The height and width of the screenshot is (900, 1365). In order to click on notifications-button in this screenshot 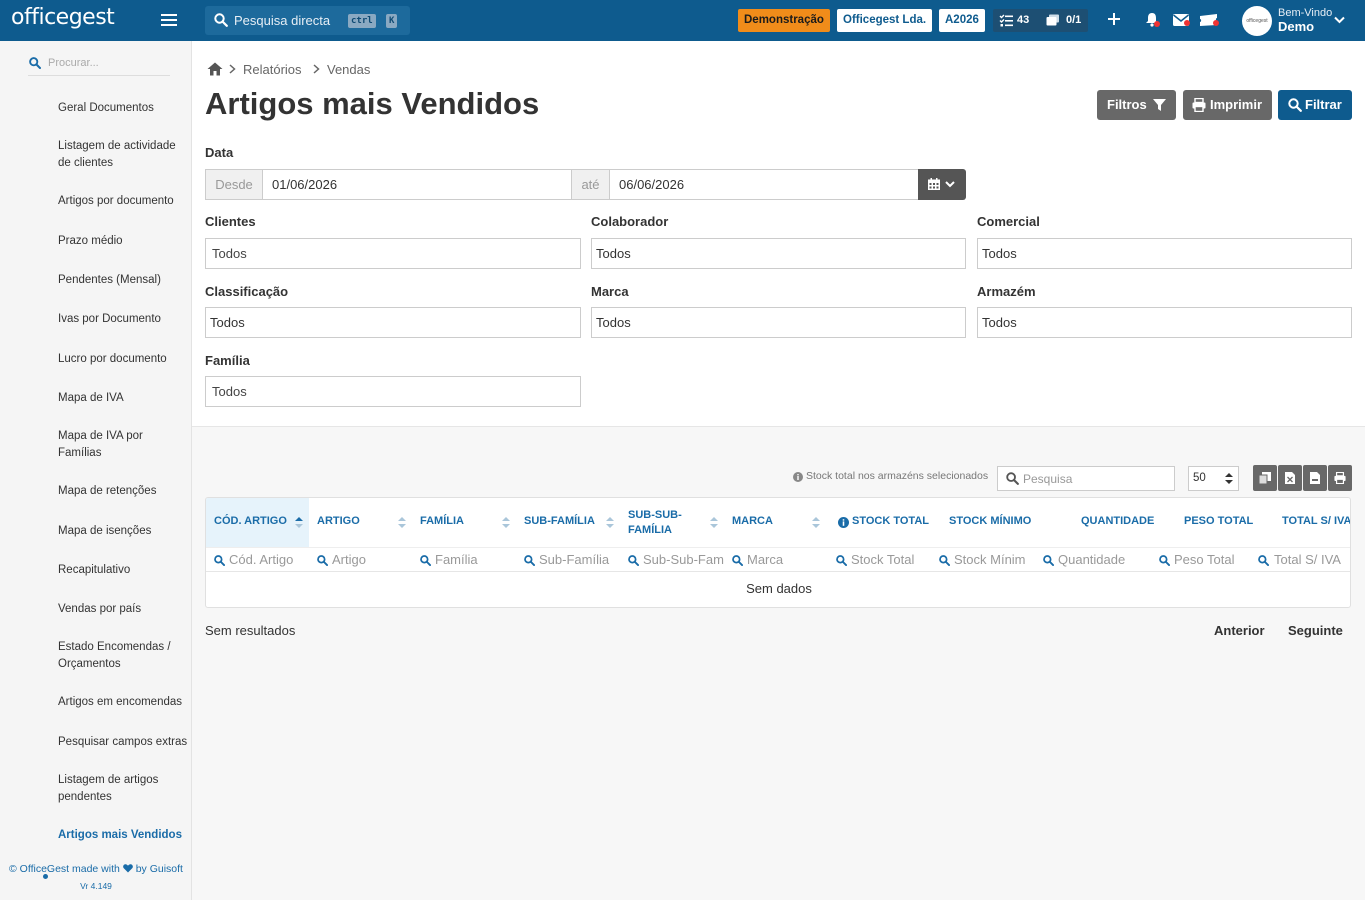, I will do `click(1152, 22)`.